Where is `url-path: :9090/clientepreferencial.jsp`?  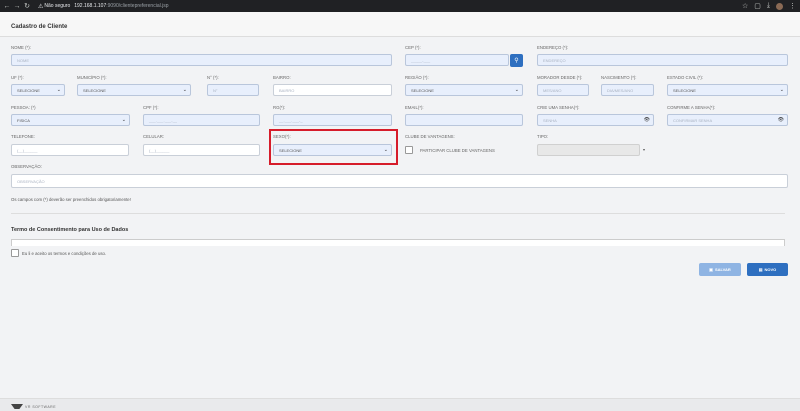
url-path: :9090/clientepreferencial.jsp is located at coordinates (137, 6).